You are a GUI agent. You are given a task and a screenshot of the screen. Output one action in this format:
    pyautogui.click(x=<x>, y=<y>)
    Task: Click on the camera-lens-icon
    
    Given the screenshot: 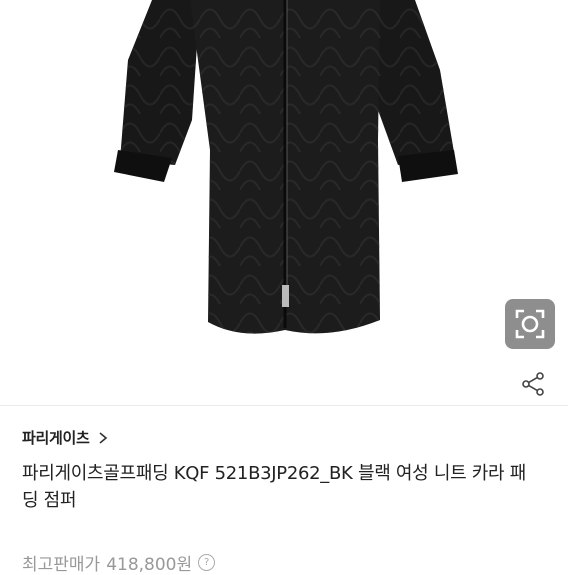 What is the action you would take?
    pyautogui.click(x=530, y=324)
    